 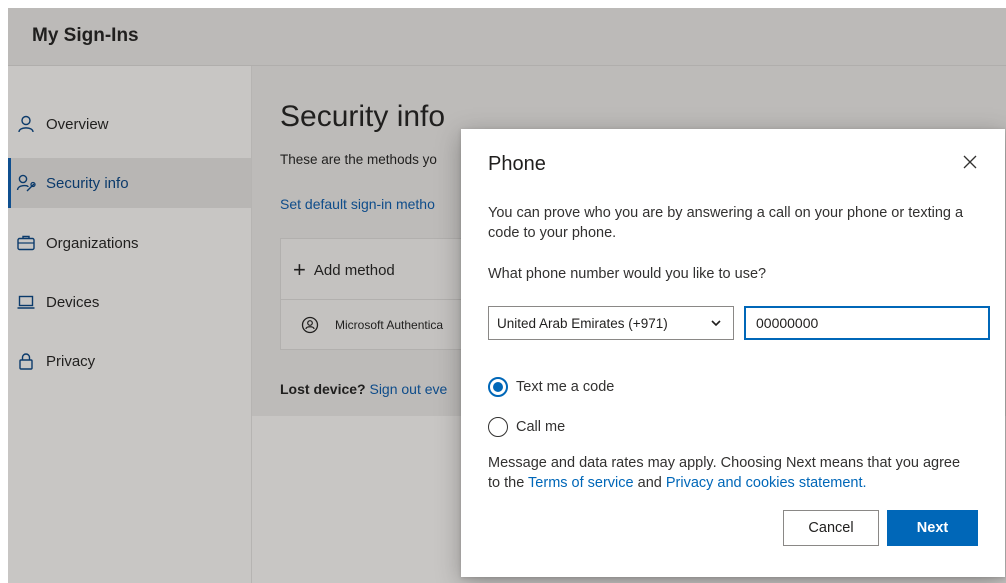 I want to click on close-icon, so click(x=970, y=162).